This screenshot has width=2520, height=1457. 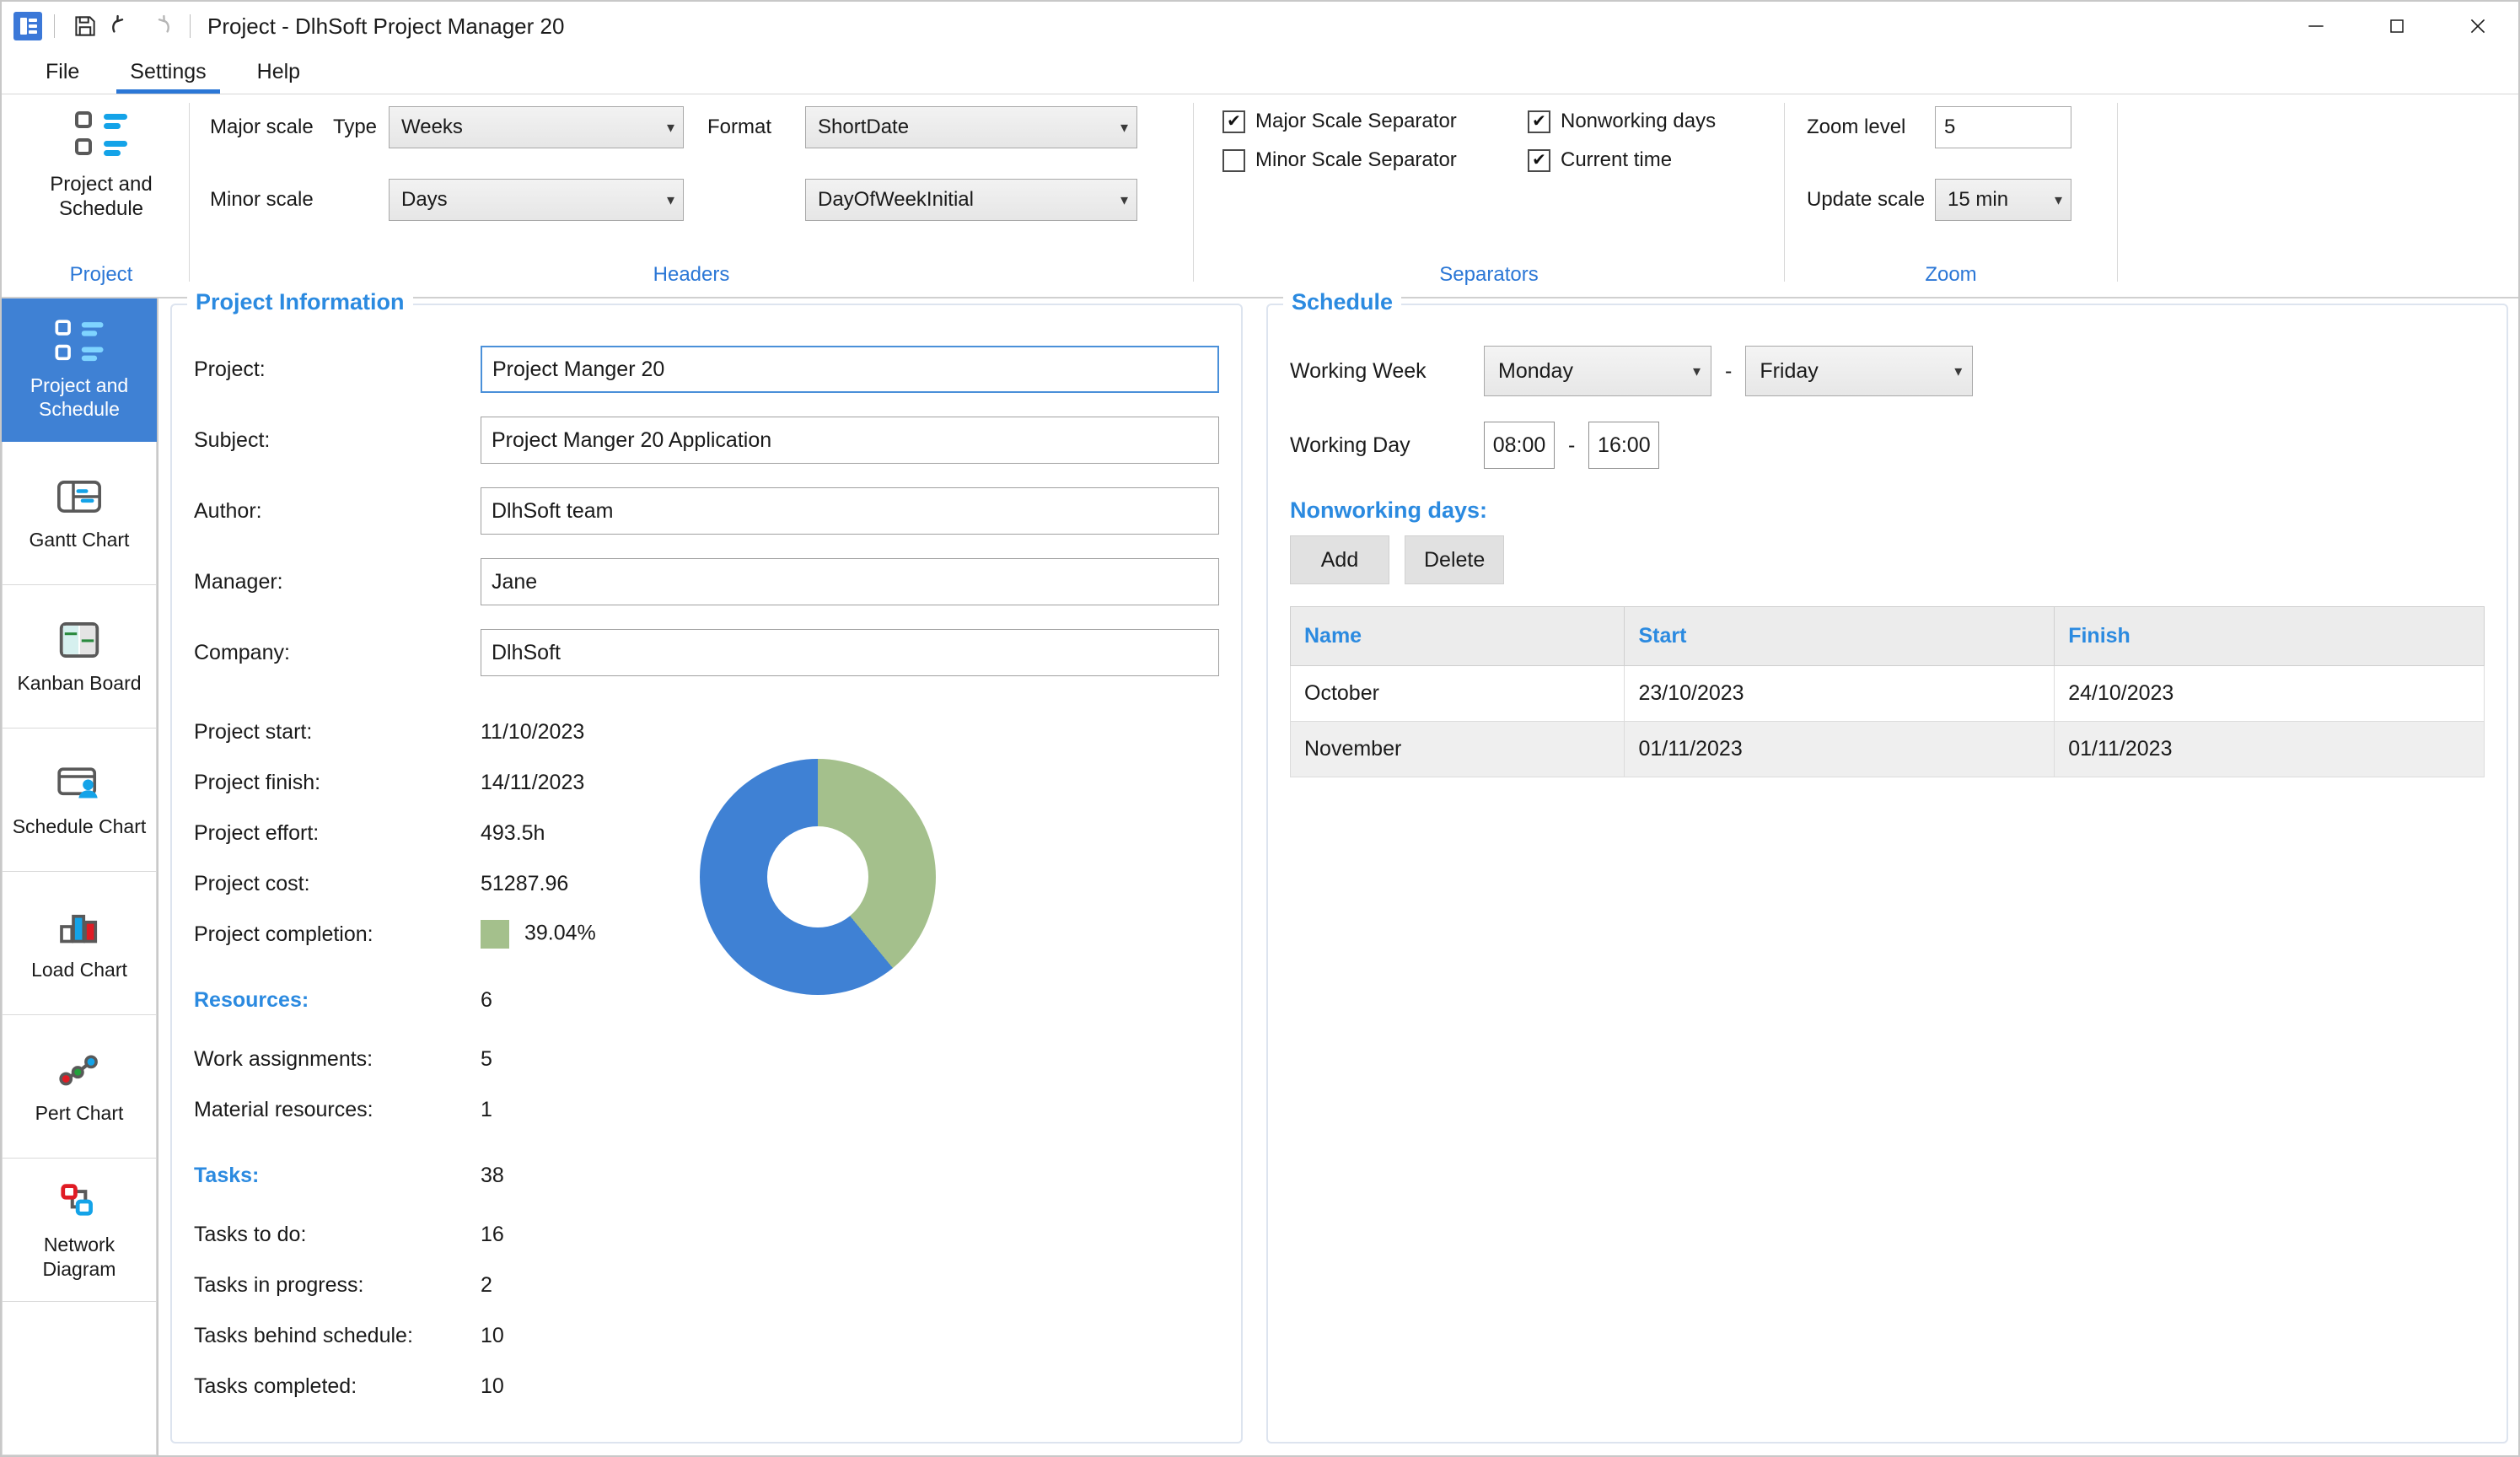 What do you see at coordinates (123, 26) in the screenshot?
I see `undo-icon` at bounding box center [123, 26].